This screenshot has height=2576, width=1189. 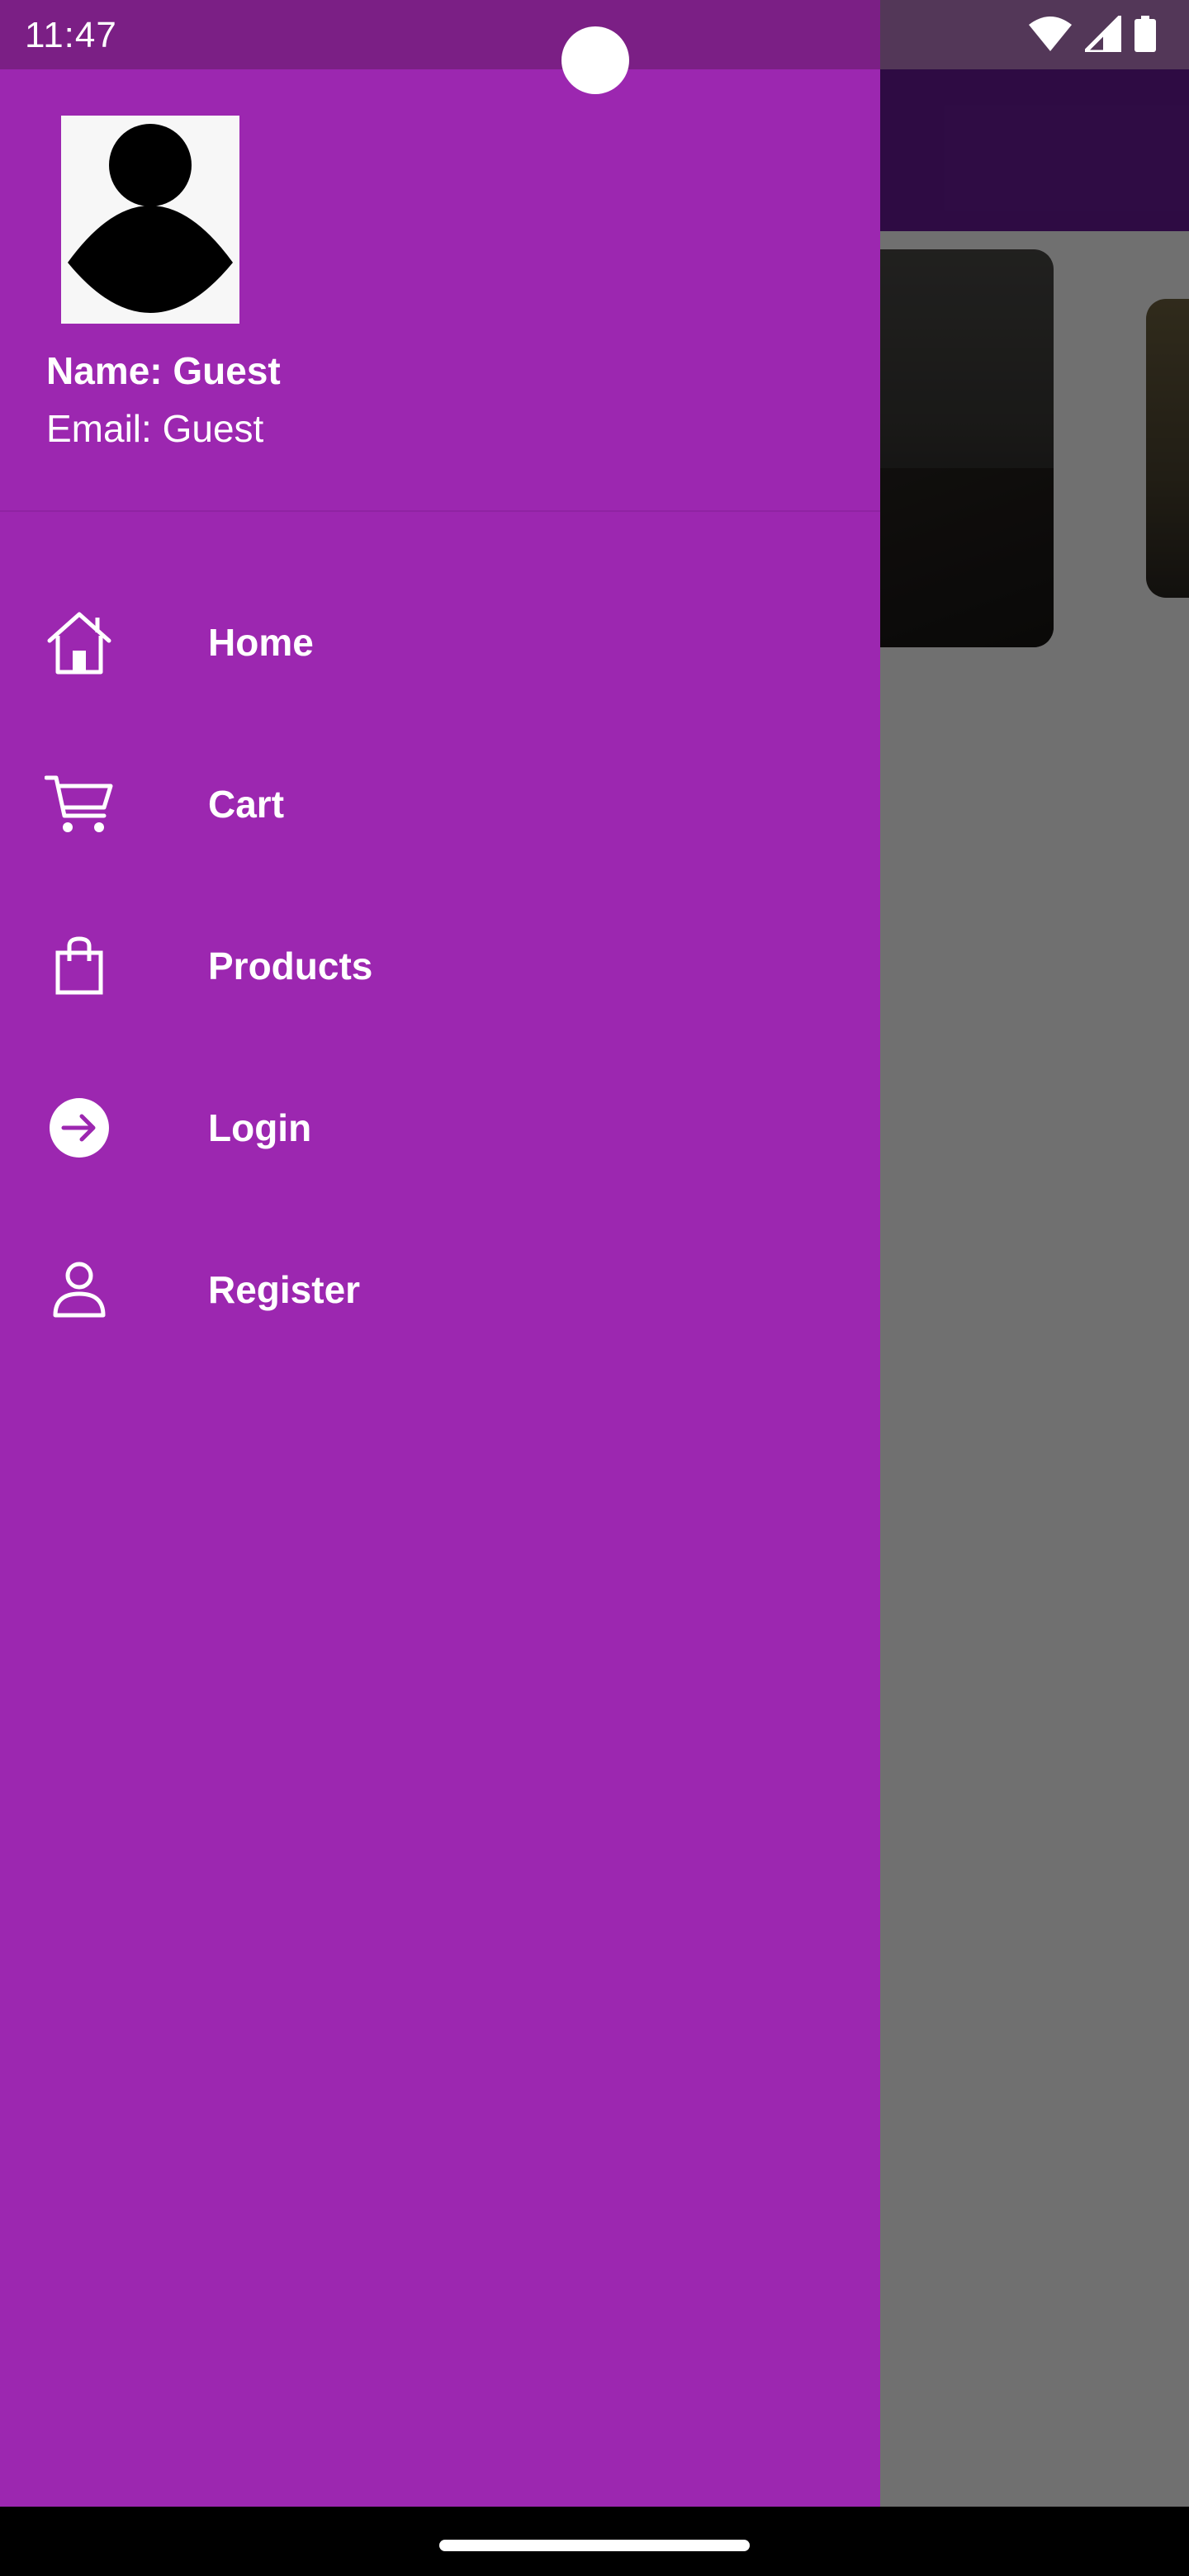 I want to click on avatar, so click(x=150, y=220).